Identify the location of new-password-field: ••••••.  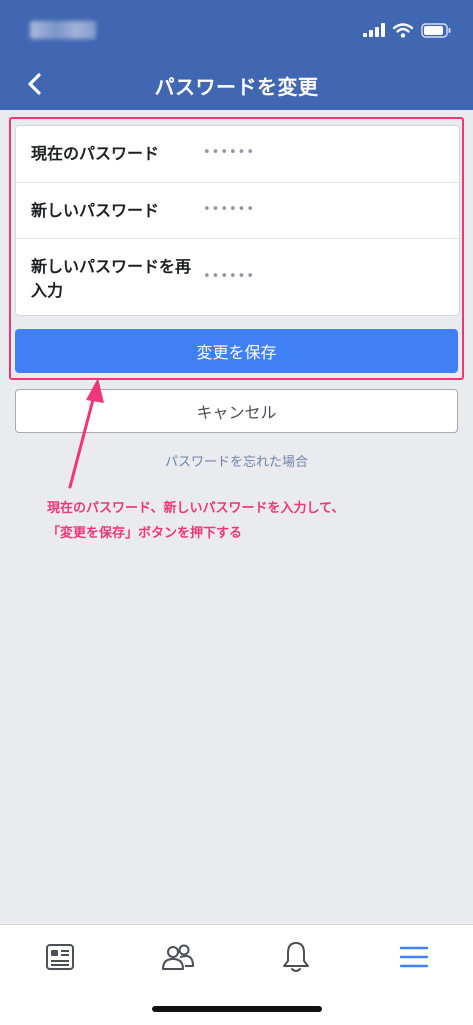
(229, 209).